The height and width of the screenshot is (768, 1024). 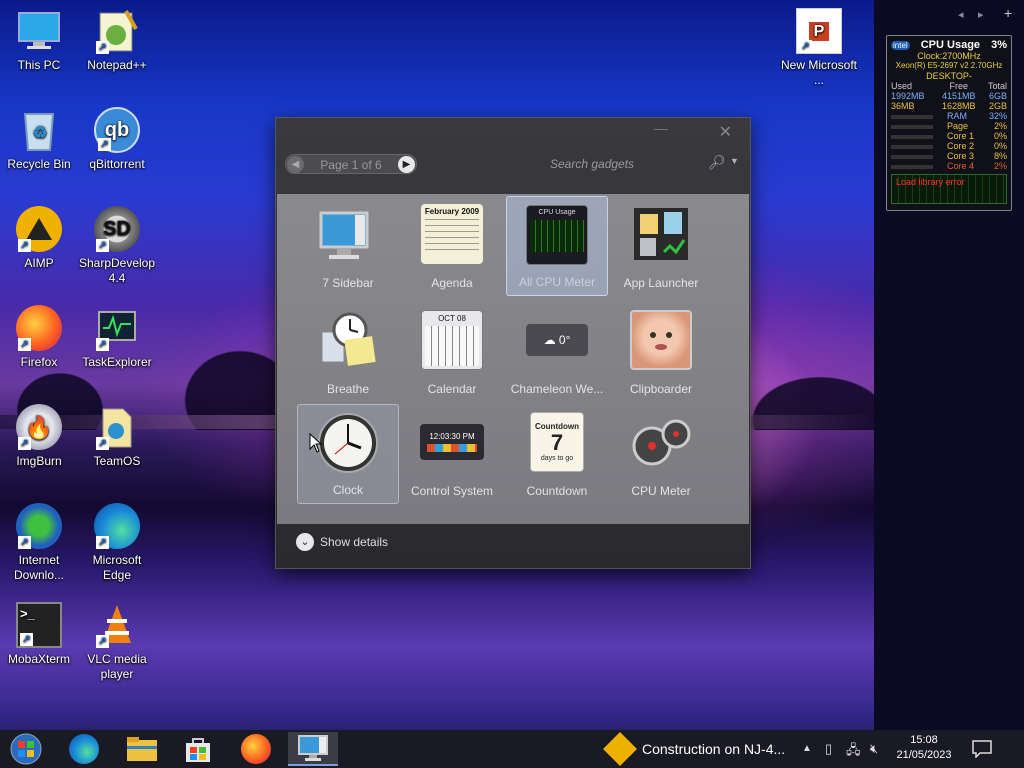 What do you see at coordinates (961, 14) in the screenshot?
I see `sidebar-prev-icon: ◂` at bounding box center [961, 14].